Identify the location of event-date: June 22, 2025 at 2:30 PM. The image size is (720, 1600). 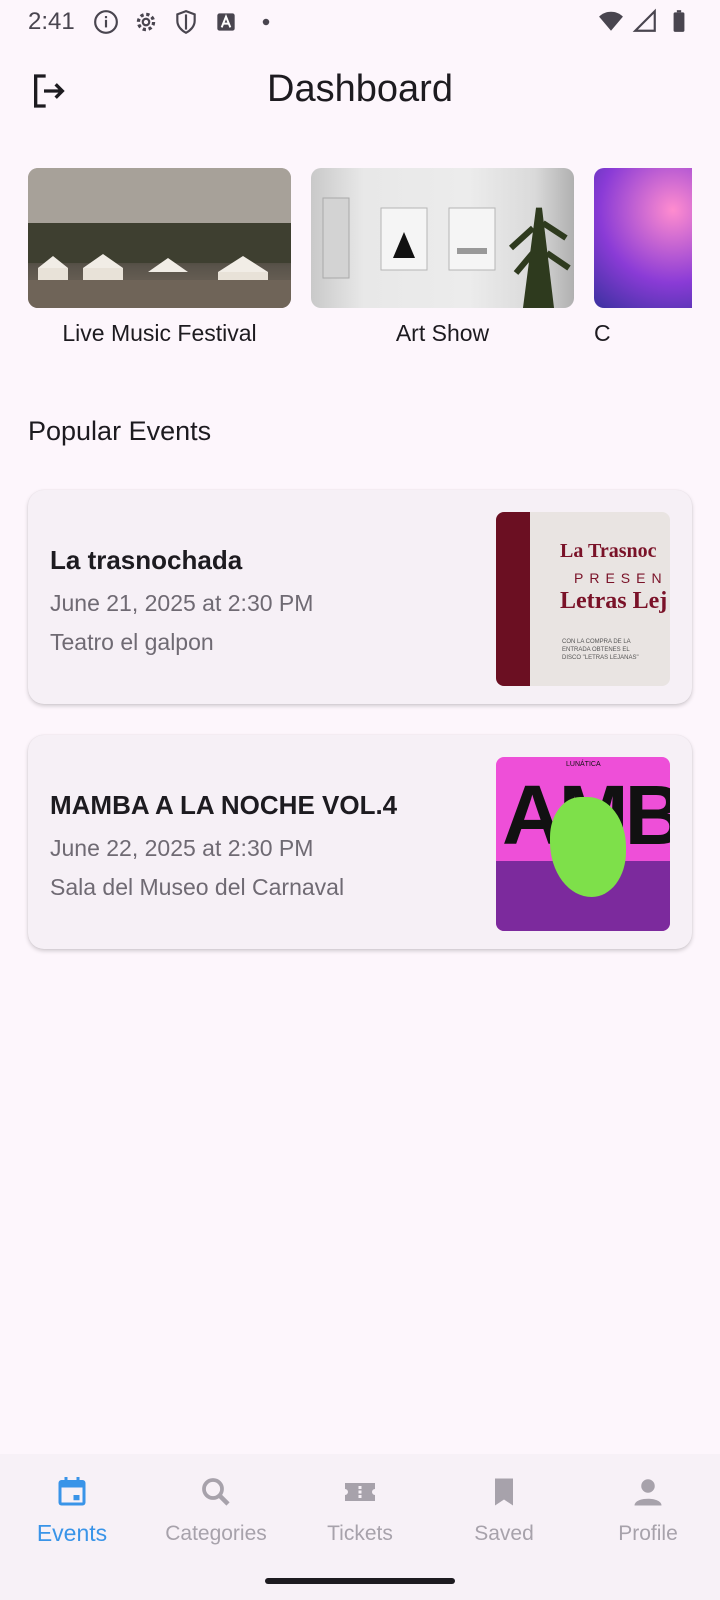
(182, 848).